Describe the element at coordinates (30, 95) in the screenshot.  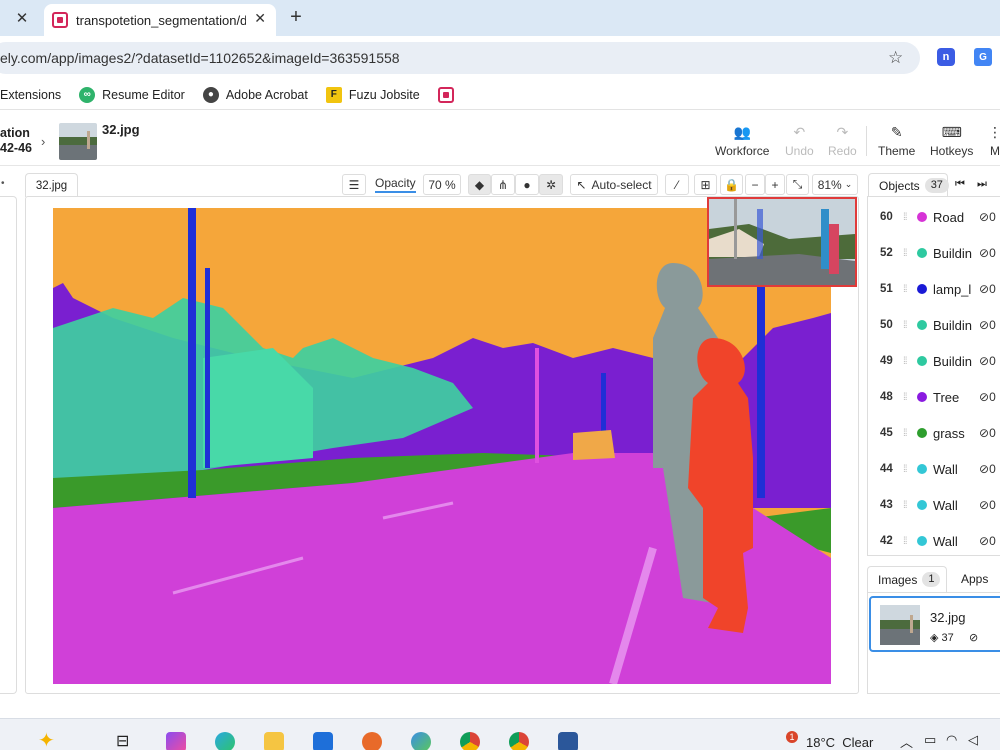
I see `bookmark-extensions: Extensions` at that location.